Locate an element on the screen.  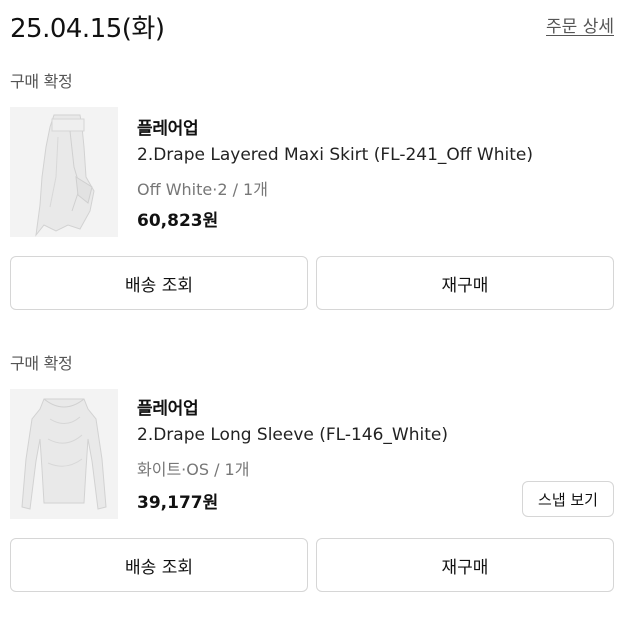
long-sleeve-illustration is located at coordinates (64, 454).